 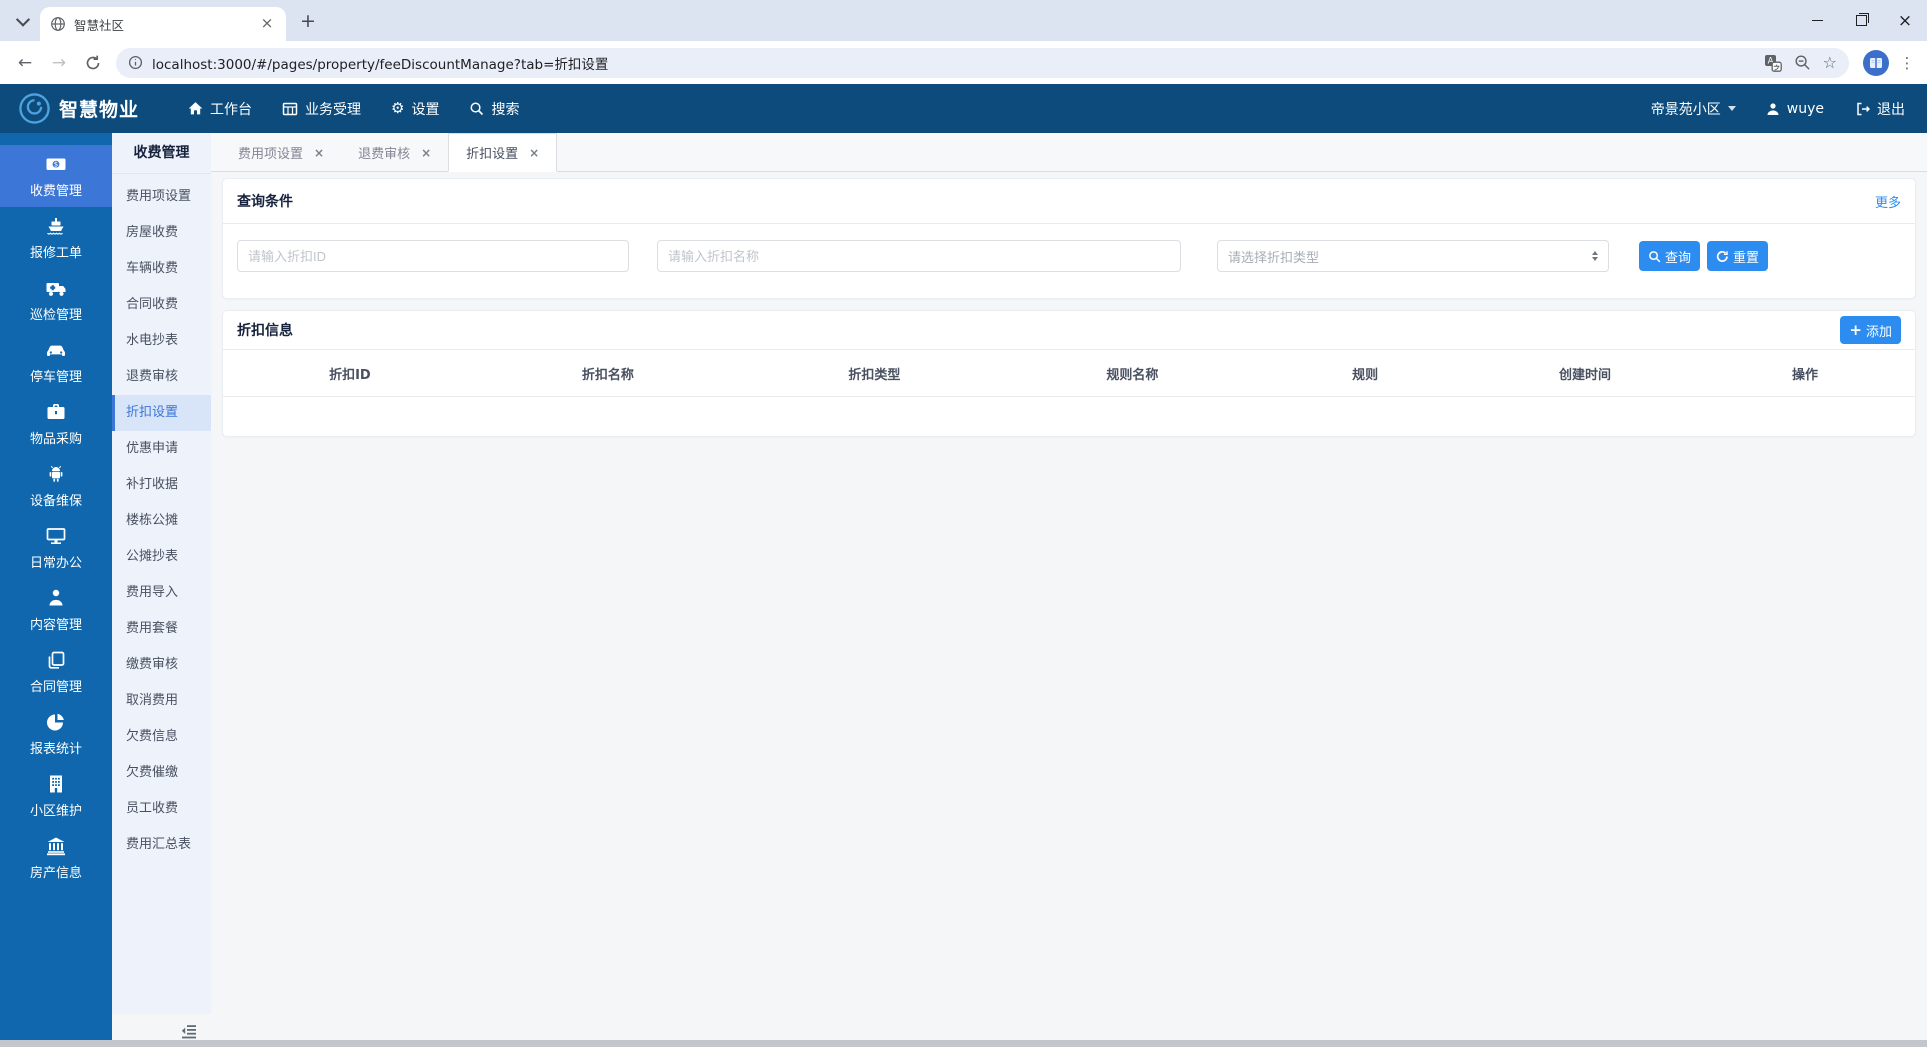 I want to click on app-logo: 智慧物业, so click(x=78, y=108).